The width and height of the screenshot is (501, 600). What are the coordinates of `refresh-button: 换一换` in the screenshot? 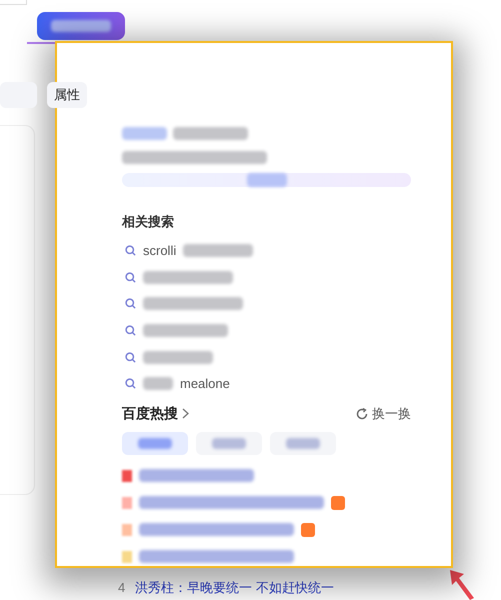 It's located at (383, 414).